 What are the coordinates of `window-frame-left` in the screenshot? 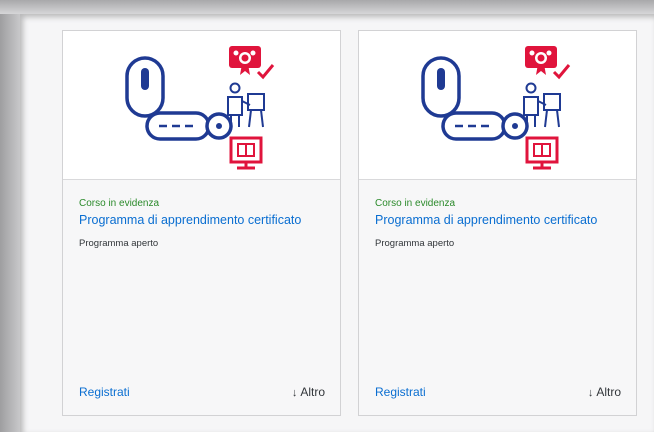 It's located at (10, 223).